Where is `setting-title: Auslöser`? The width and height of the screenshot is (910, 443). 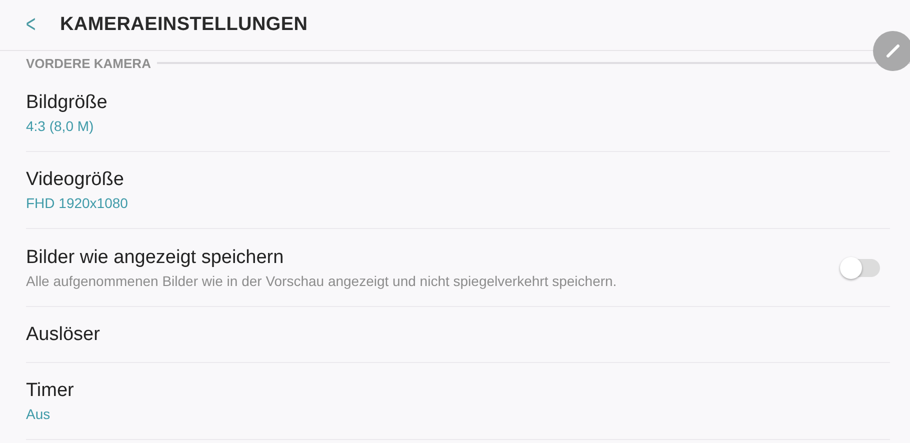 setting-title: Auslöser is located at coordinates (63, 335).